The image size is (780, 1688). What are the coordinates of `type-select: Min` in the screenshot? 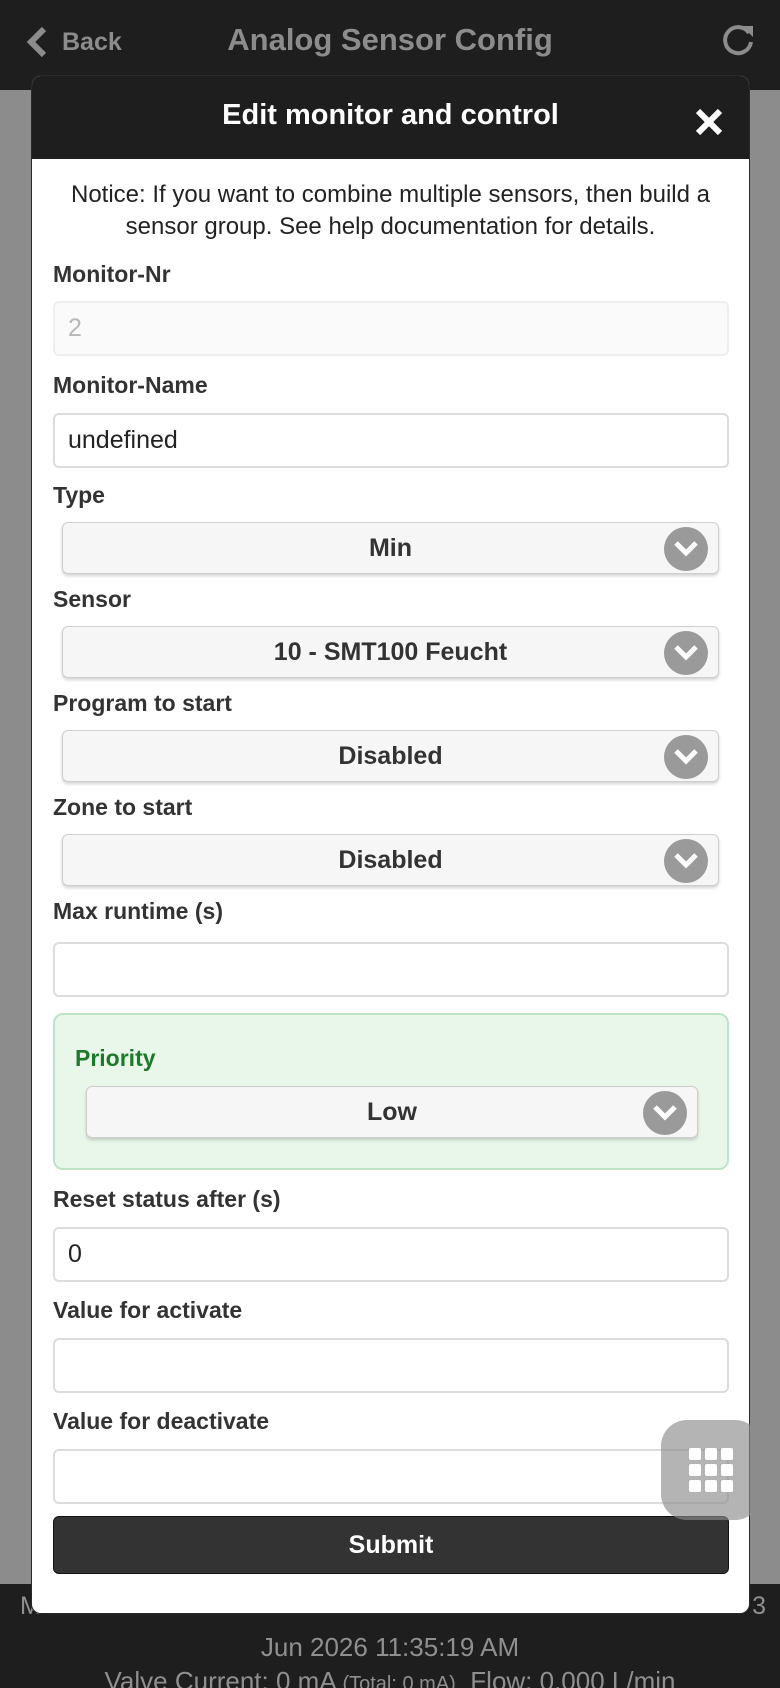 It's located at (390, 548).